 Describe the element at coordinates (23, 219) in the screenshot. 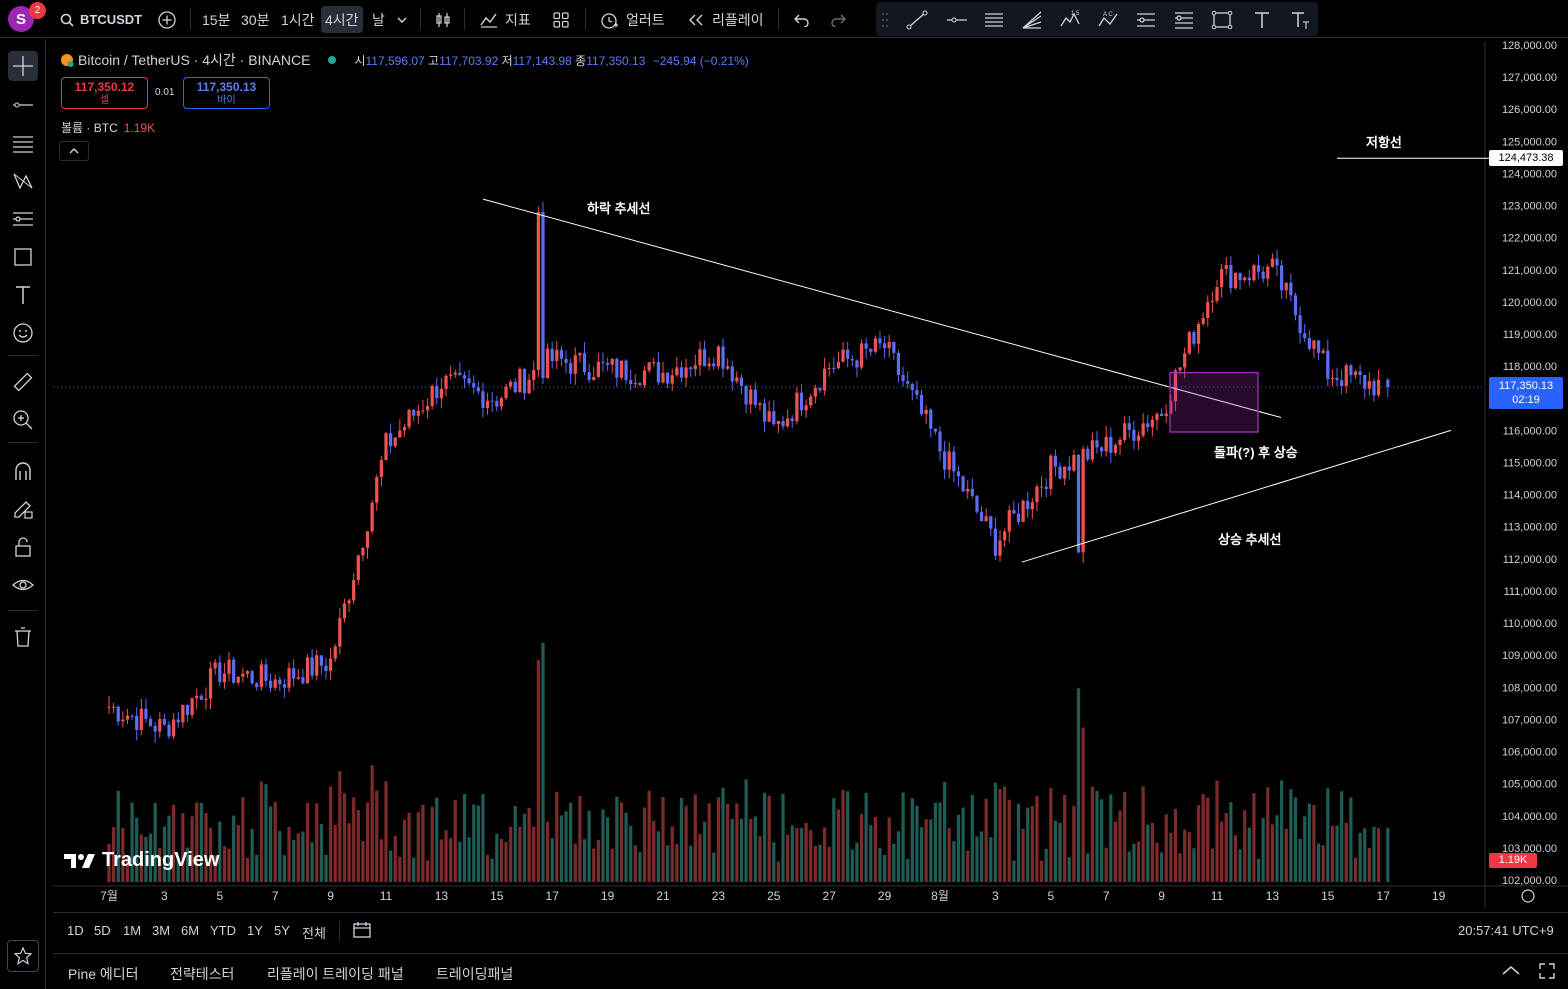

I see `prediction-tool` at that location.